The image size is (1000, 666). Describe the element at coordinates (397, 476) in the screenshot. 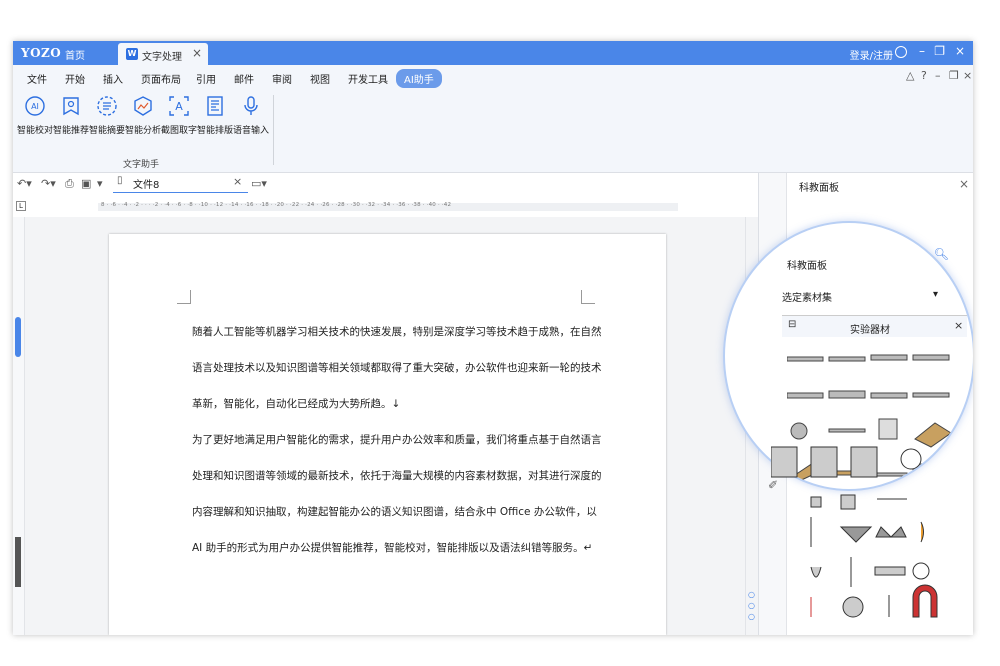

I see `text-line-5: 处理和知识图谱等领域的最新技术，依托于海量大规模的内容素材数据，对其进行深度的` at that location.